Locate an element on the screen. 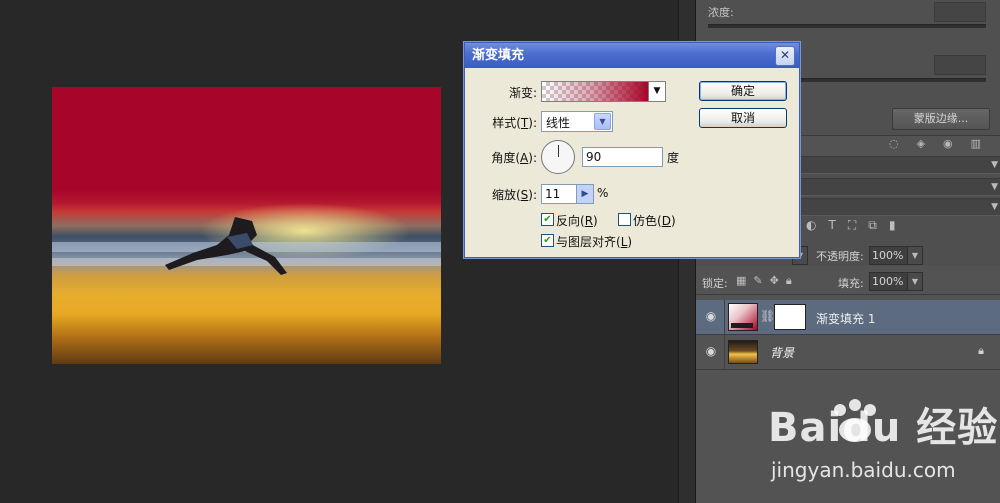 The image size is (1000, 503). dither-checkbox is located at coordinates (624, 219).